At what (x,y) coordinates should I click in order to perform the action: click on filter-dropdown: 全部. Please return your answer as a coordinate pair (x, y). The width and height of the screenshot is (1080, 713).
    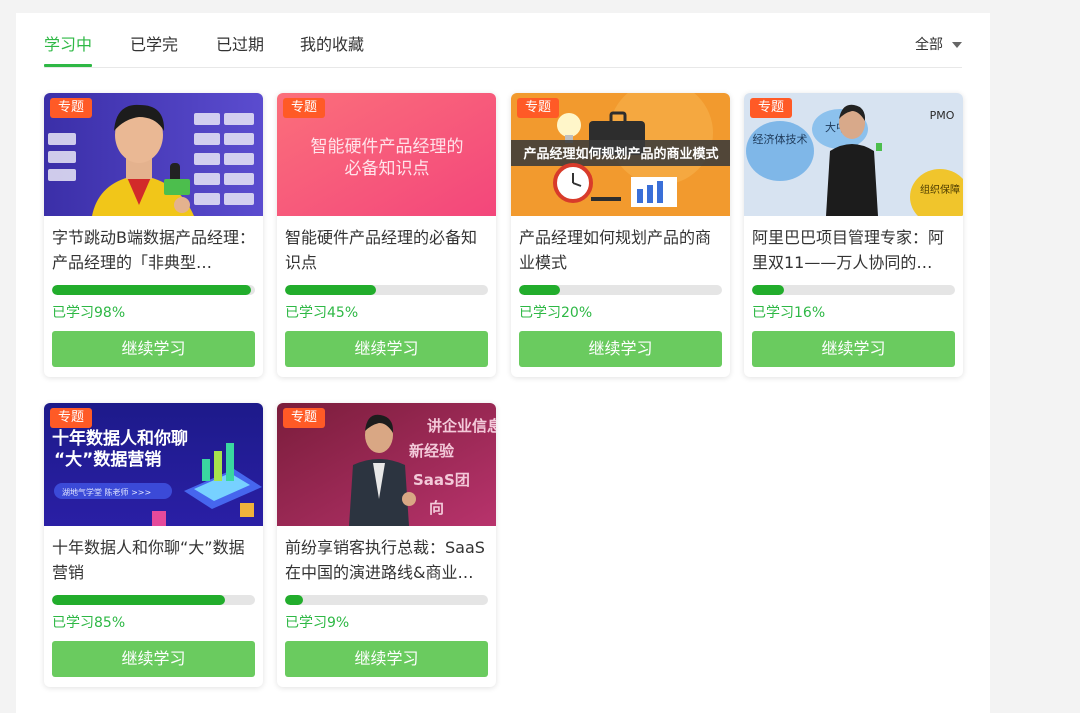
    Looking at the image, I should click on (938, 45).